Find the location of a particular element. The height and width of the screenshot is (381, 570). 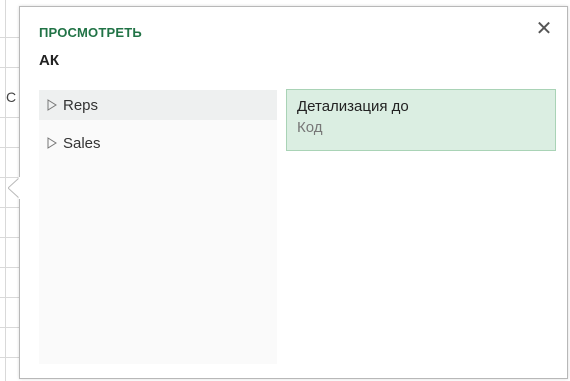

popup-title: ПРОСМОТРЕТЬ is located at coordinates (90, 32).